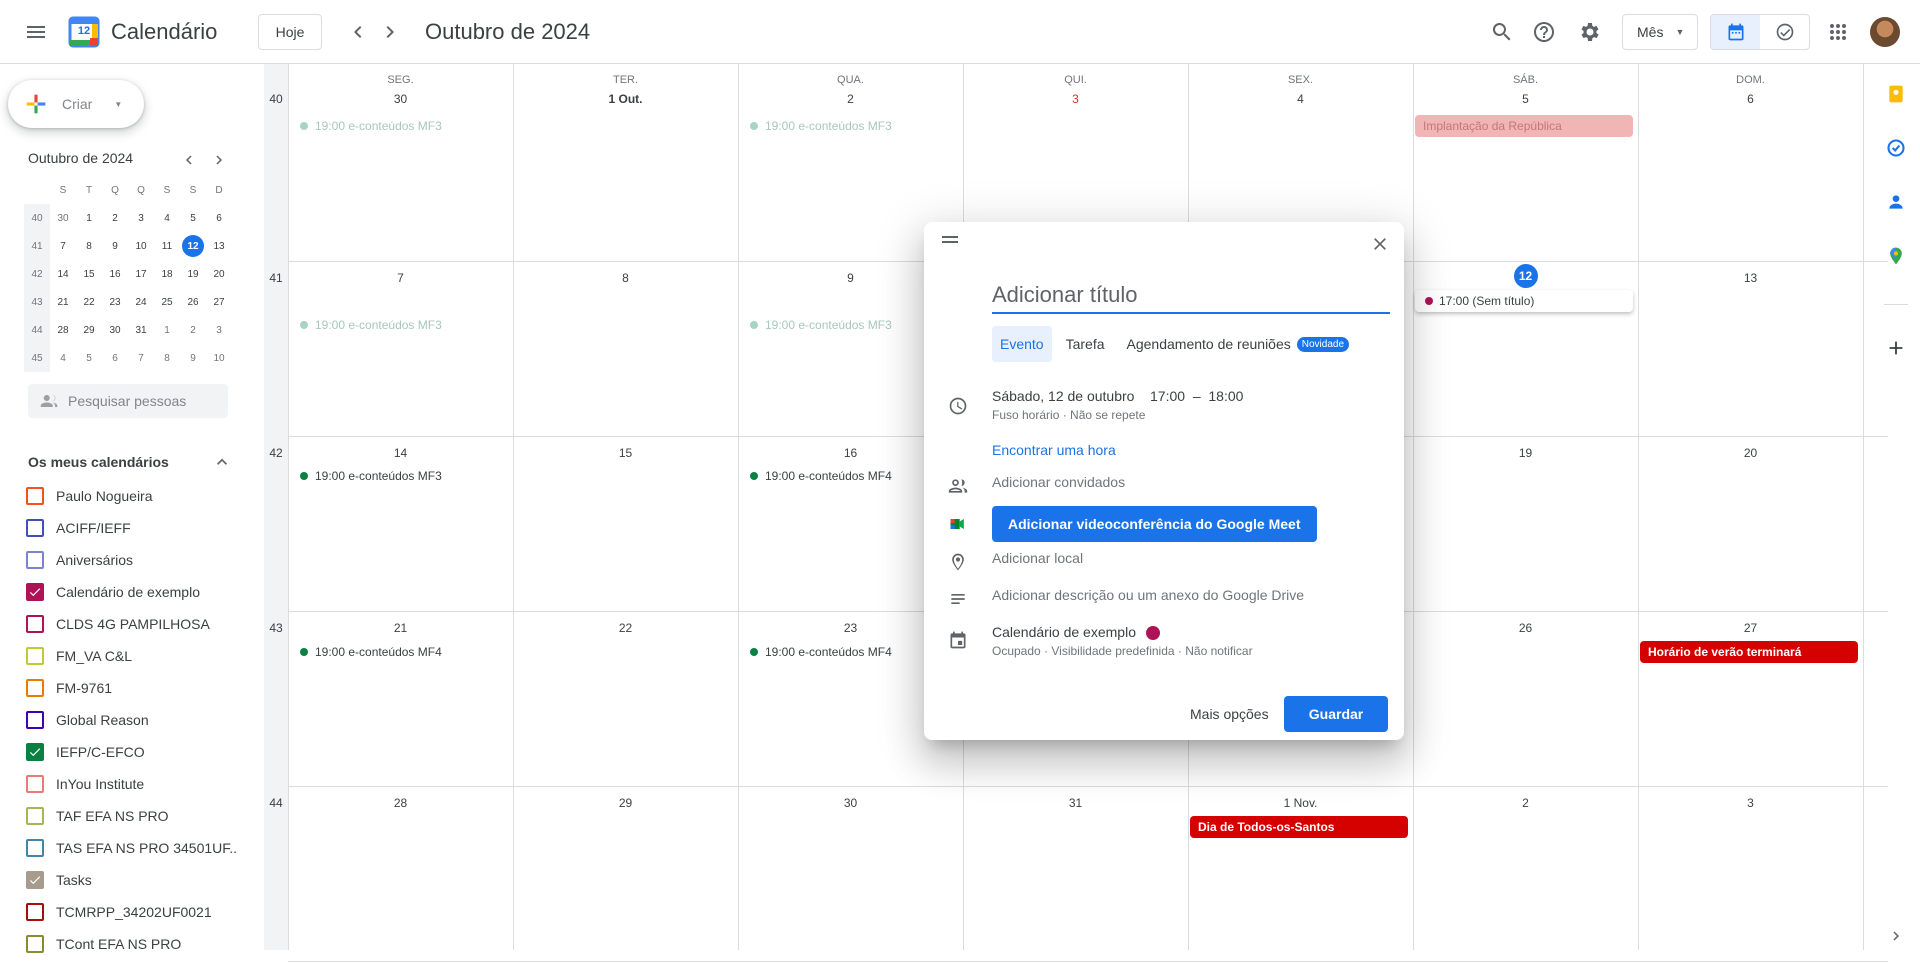 This screenshot has height=963, width=1920. I want to click on today-button: Hoje, so click(290, 32).